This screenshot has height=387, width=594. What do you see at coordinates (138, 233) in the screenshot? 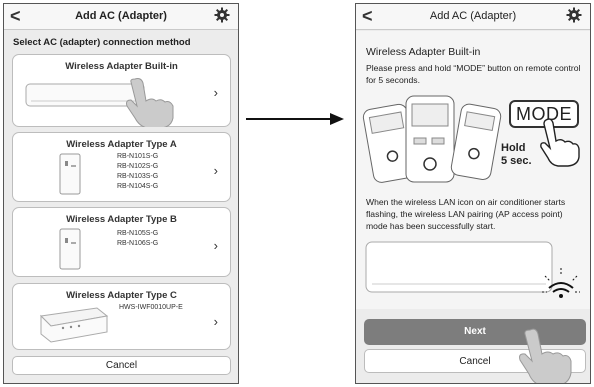
I see `model-item: RB-N105S-G` at bounding box center [138, 233].